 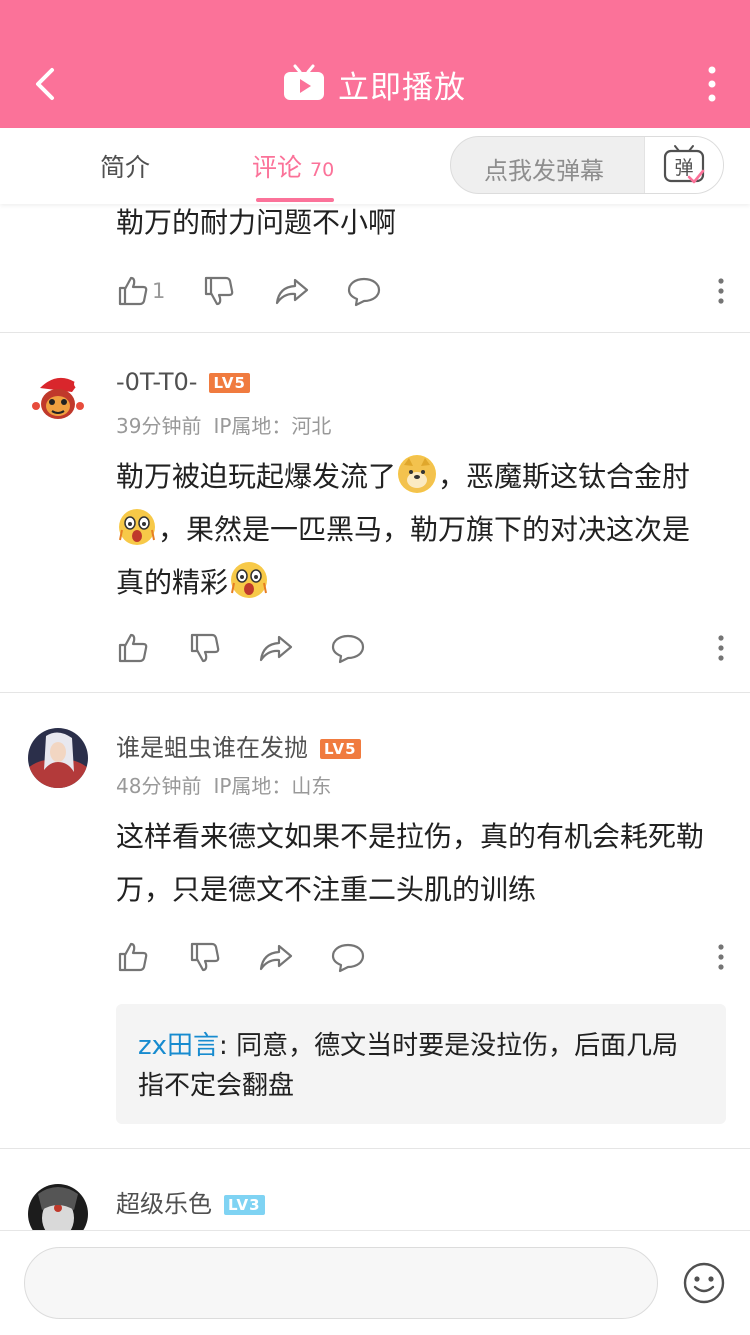 I want to click on comments-count: 70, so click(x=322, y=170).